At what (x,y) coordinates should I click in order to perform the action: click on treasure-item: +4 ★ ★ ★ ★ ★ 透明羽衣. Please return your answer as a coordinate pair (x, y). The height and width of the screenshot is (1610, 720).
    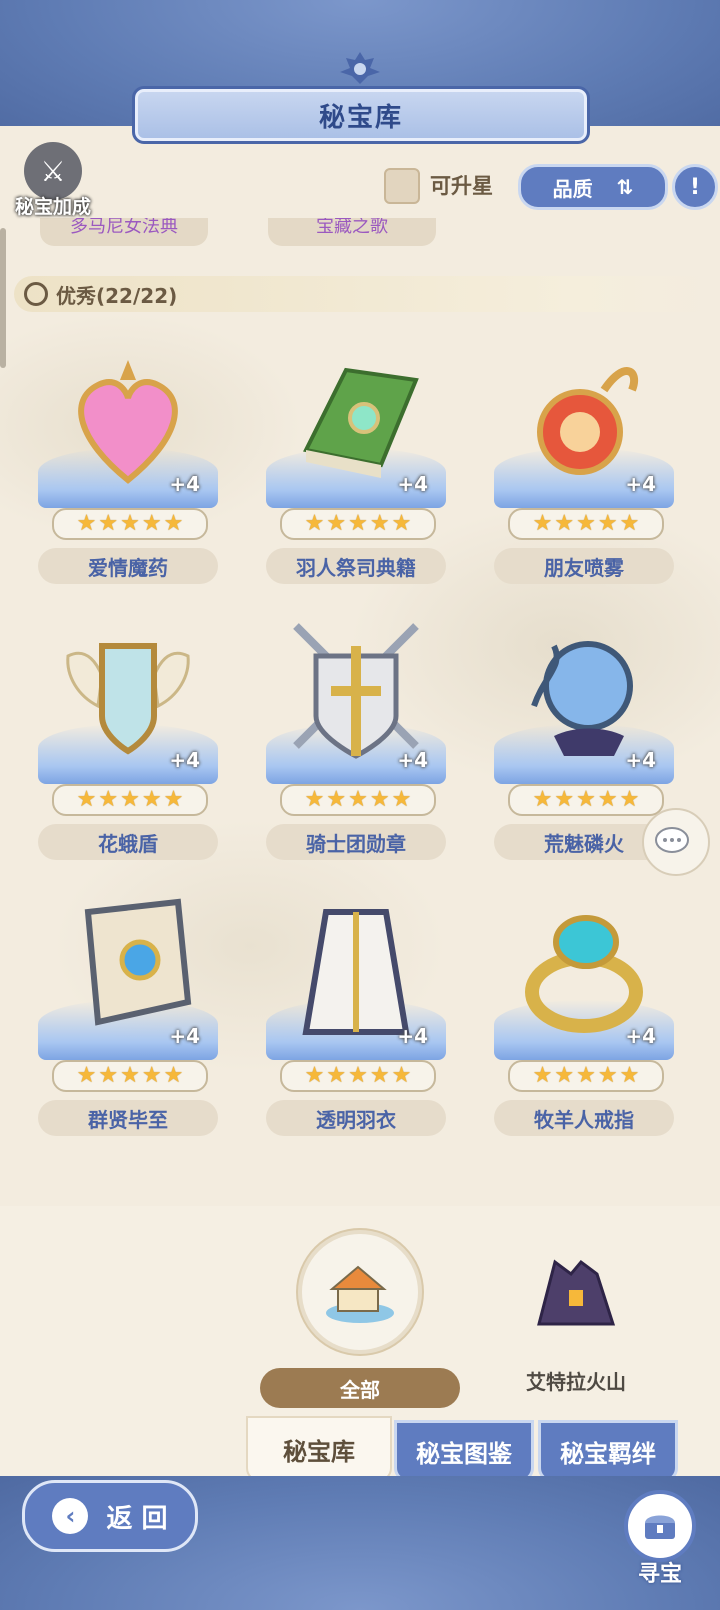
    Looking at the image, I should click on (356, 1014).